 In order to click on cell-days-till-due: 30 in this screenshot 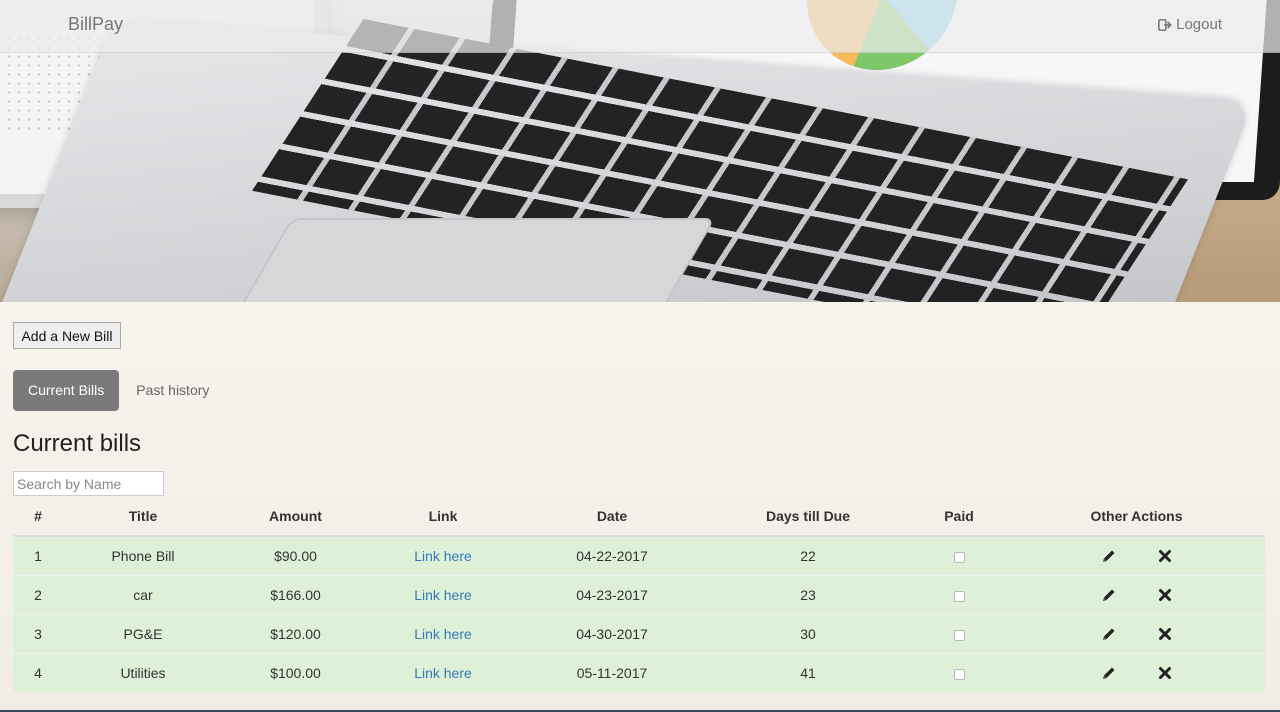, I will do `click(808, 634)`.